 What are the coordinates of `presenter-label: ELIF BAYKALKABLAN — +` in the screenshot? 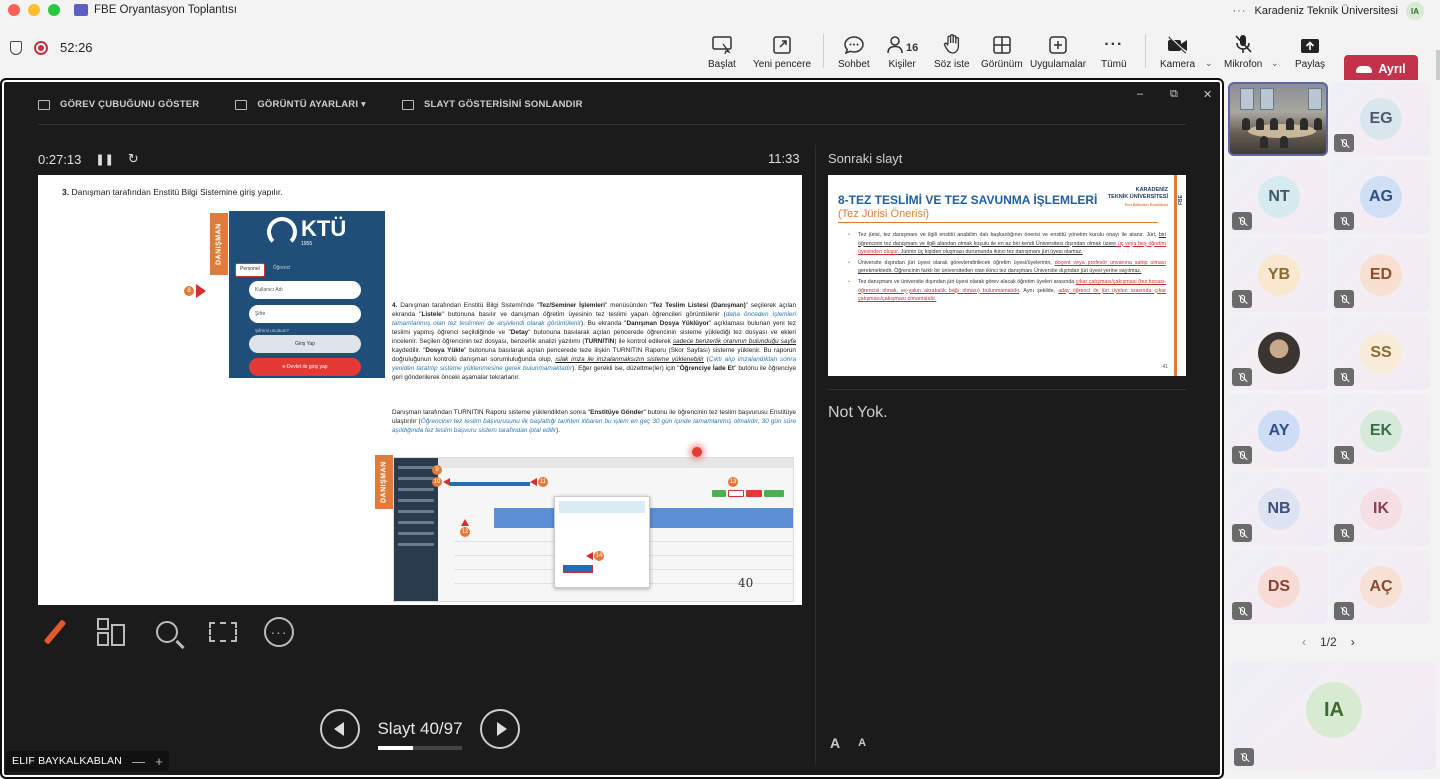 It's located at (88, 761).